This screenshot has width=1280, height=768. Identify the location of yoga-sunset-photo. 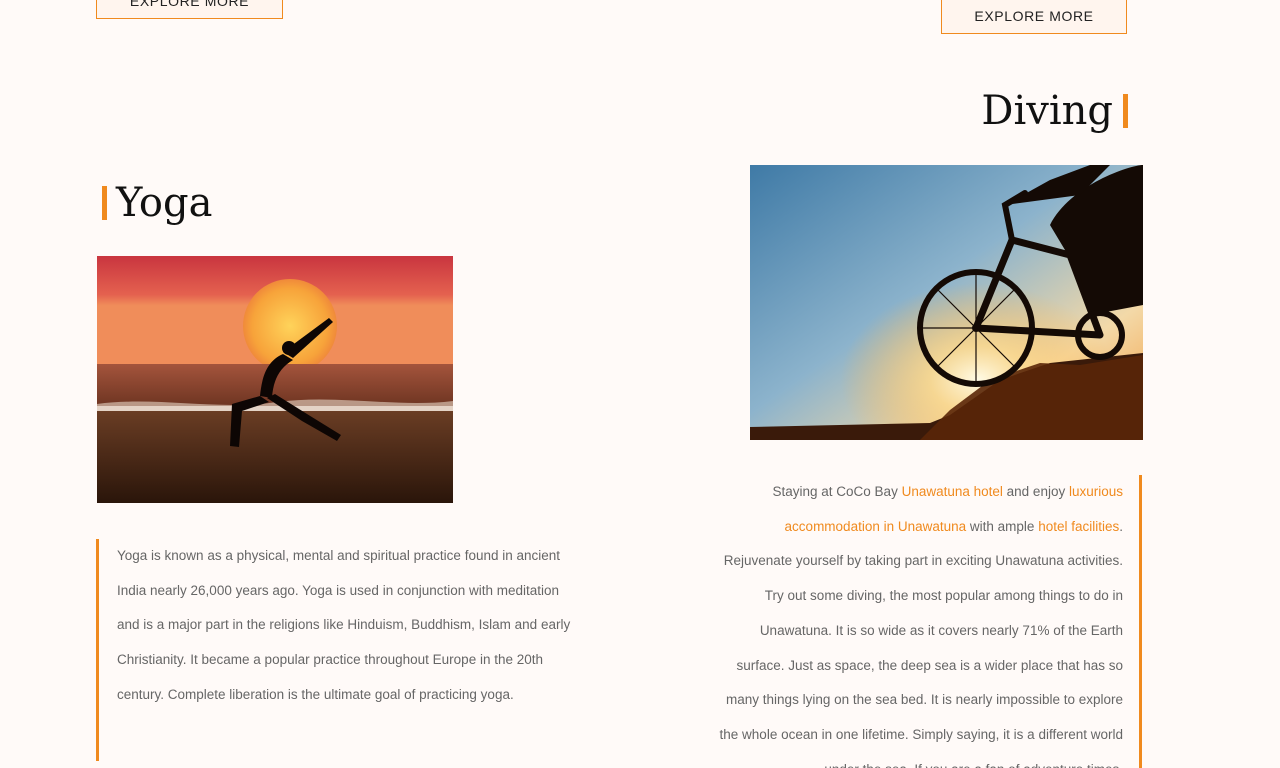
(275, 379).